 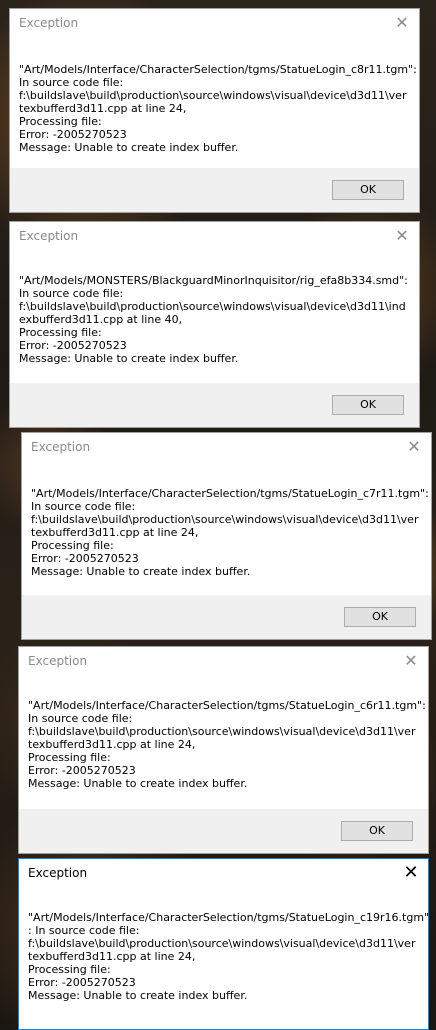 I want to click on message-line: exbufferd3d11.cpp at line 40,, so click(x=101, y=319).